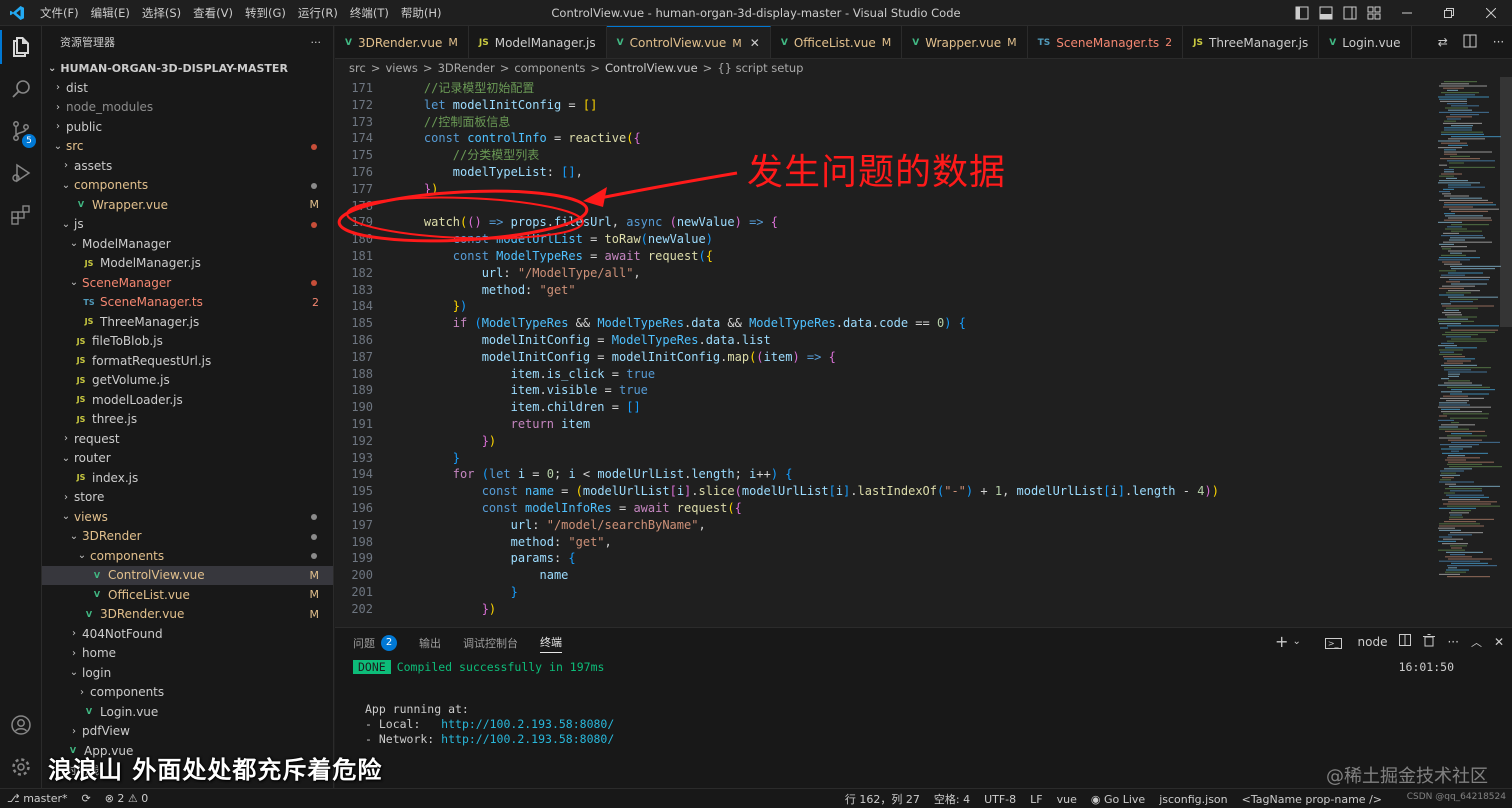  Describe the element at coordinates (1449, 13) in the screenshot. I see `restore-icon` at that location.